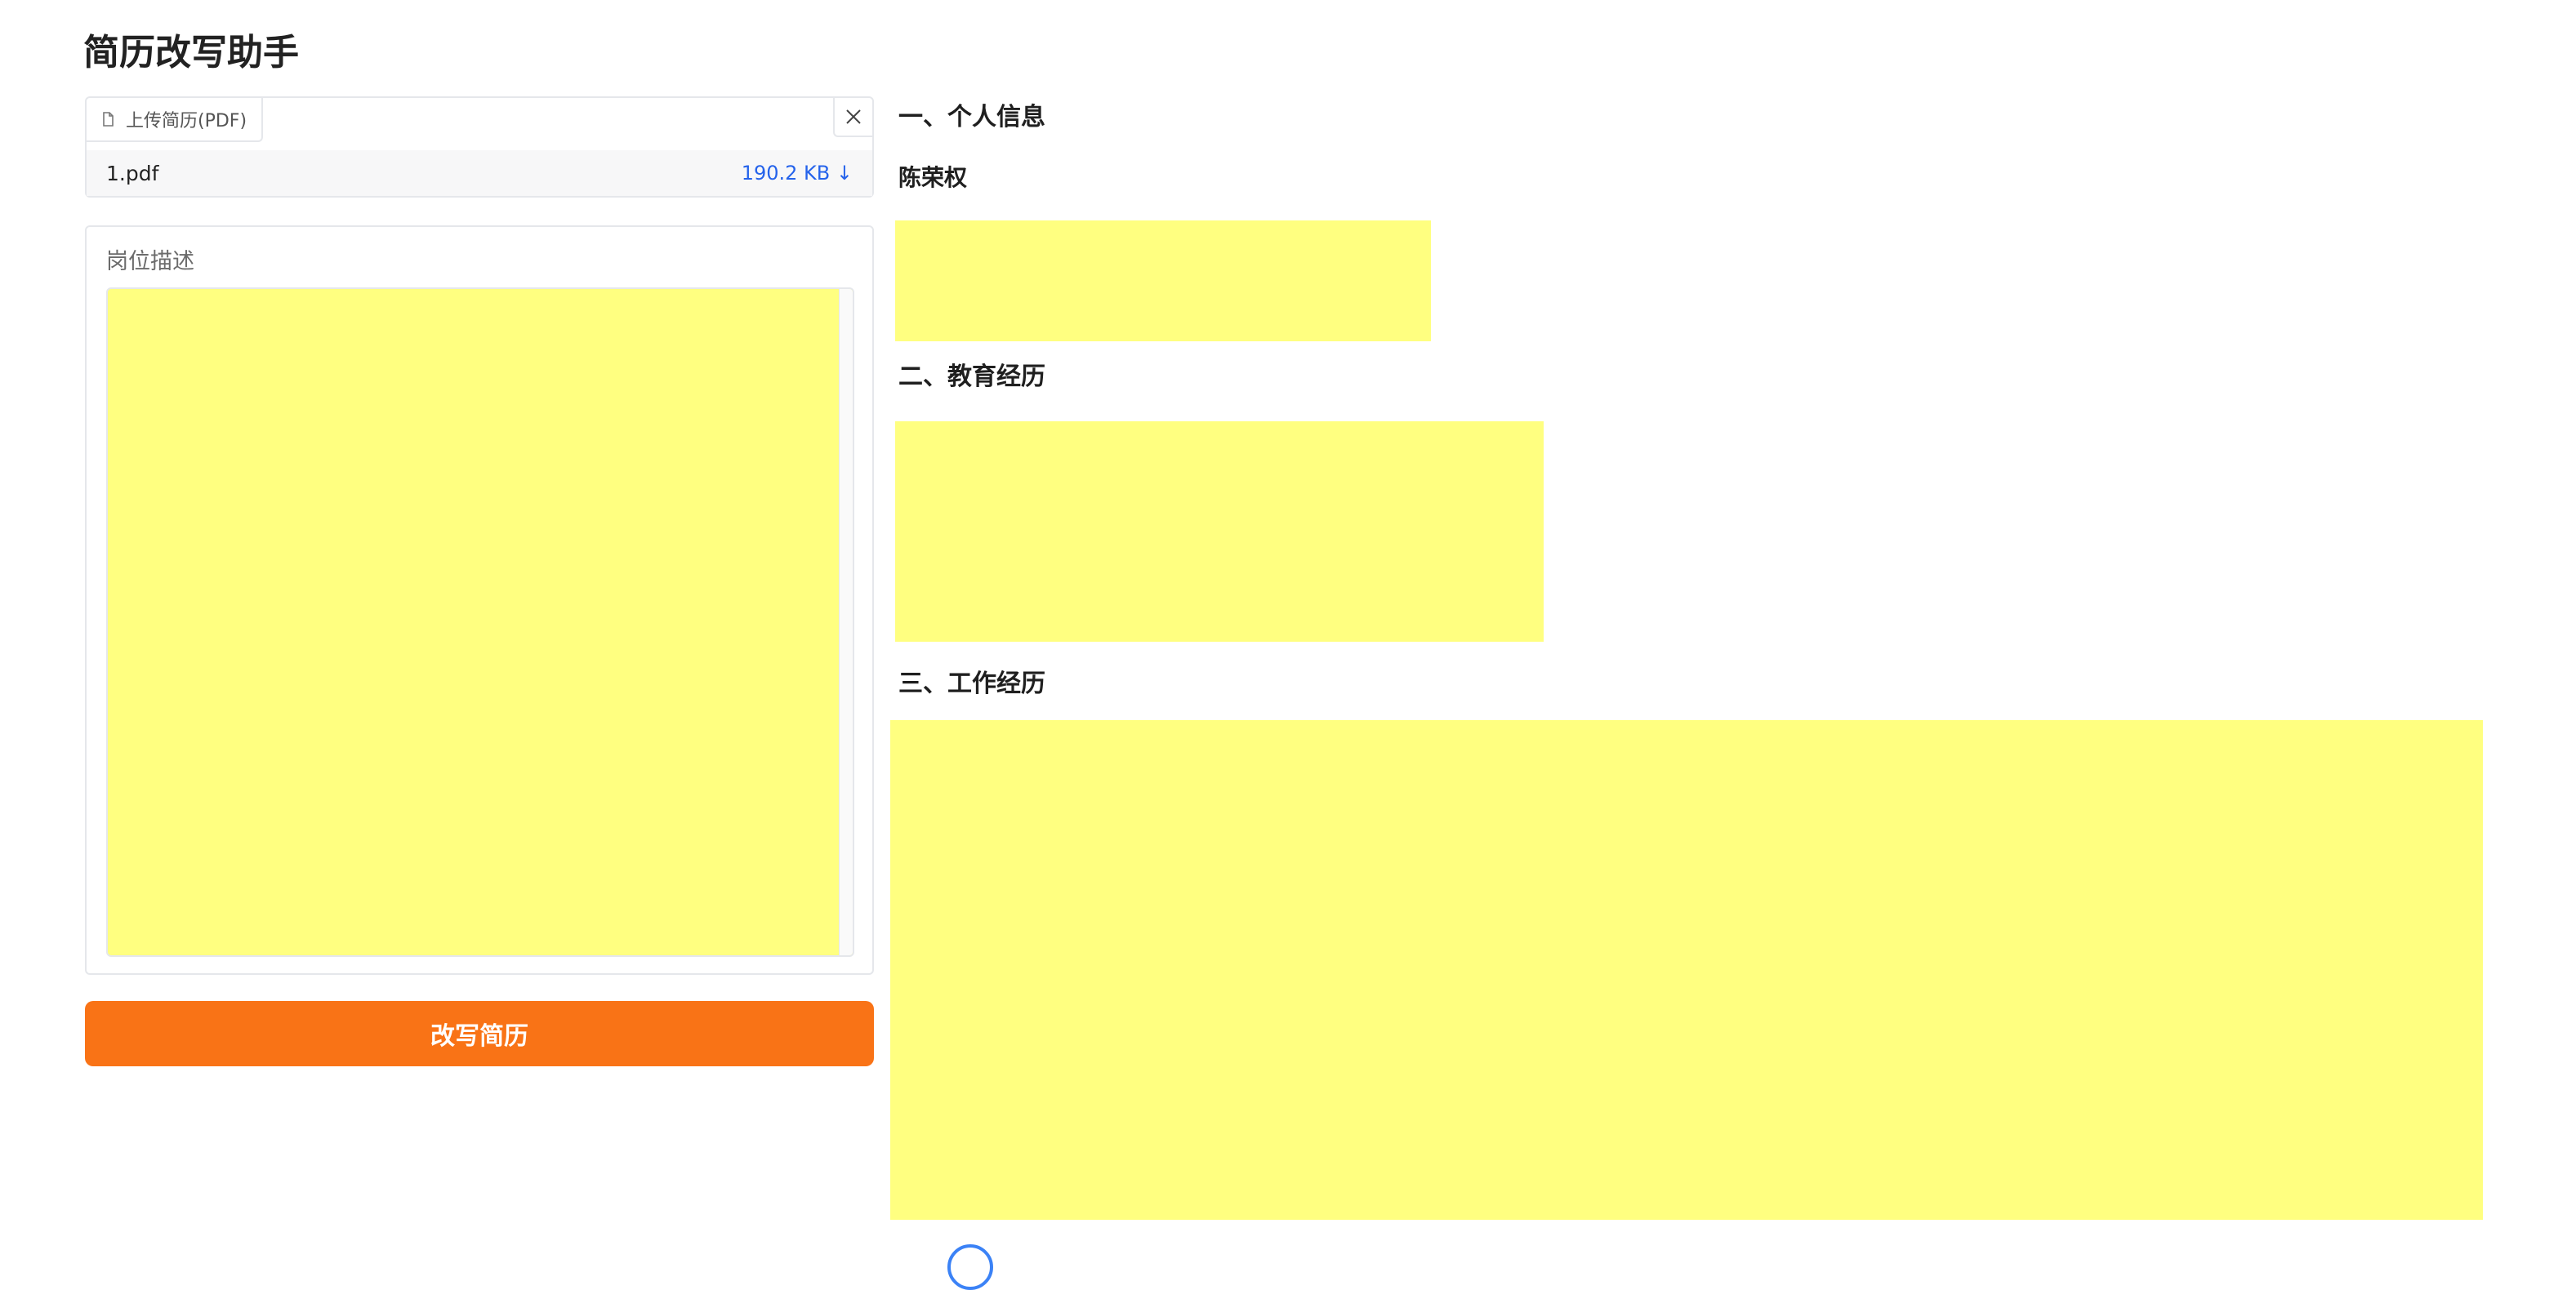  I want to click on close-icon, so click(853, 116).